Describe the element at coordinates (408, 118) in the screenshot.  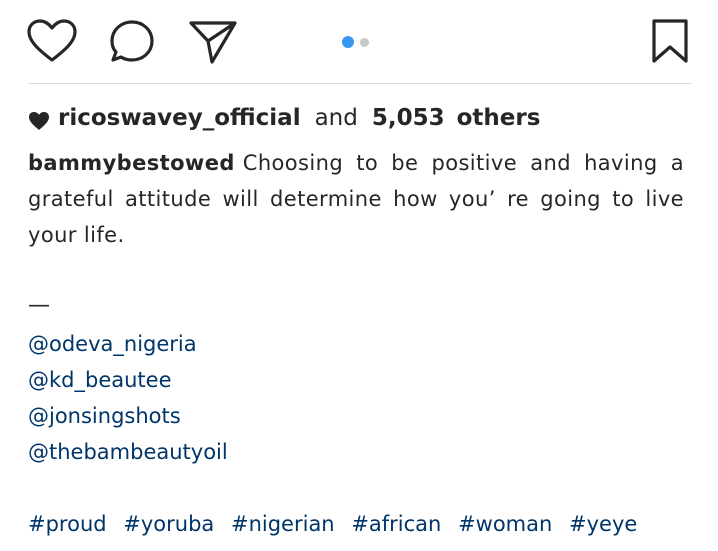
I see `likes-count: 5,053` at that location.